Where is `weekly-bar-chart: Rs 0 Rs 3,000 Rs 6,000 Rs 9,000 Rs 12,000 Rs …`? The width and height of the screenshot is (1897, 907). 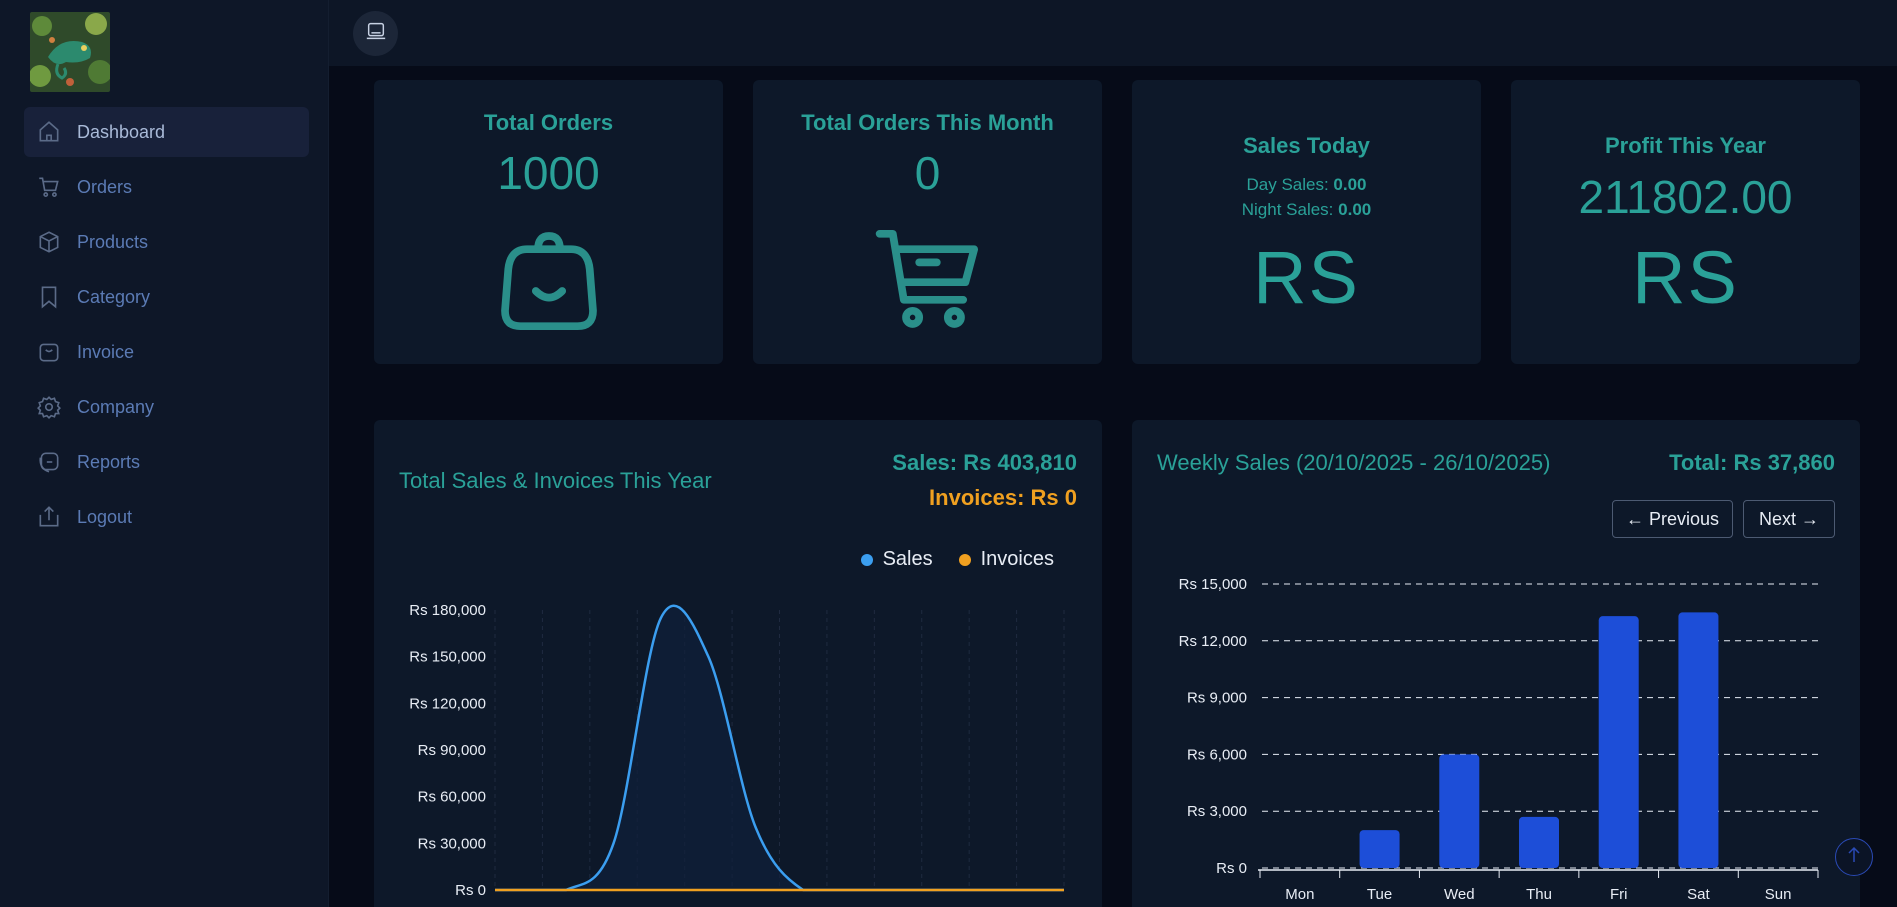
weekly-bar-chart: Rs 0 Rs 3,000 Rs 6,000 Rs 9,000 Rs 12,000 Rs … is located at coordinates (1499, 739).